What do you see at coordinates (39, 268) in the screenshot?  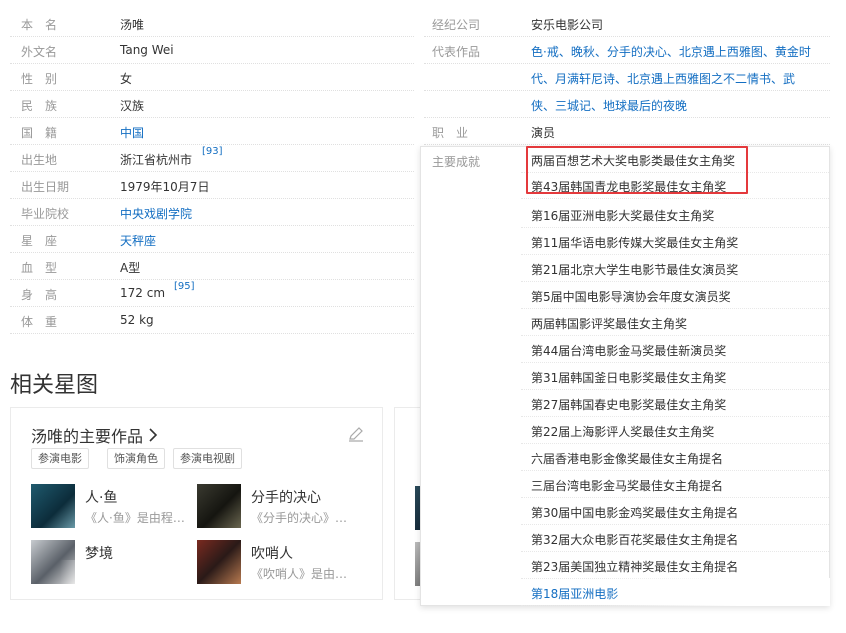 I see `info-label: 血 型` at bounding box center [39, 268].